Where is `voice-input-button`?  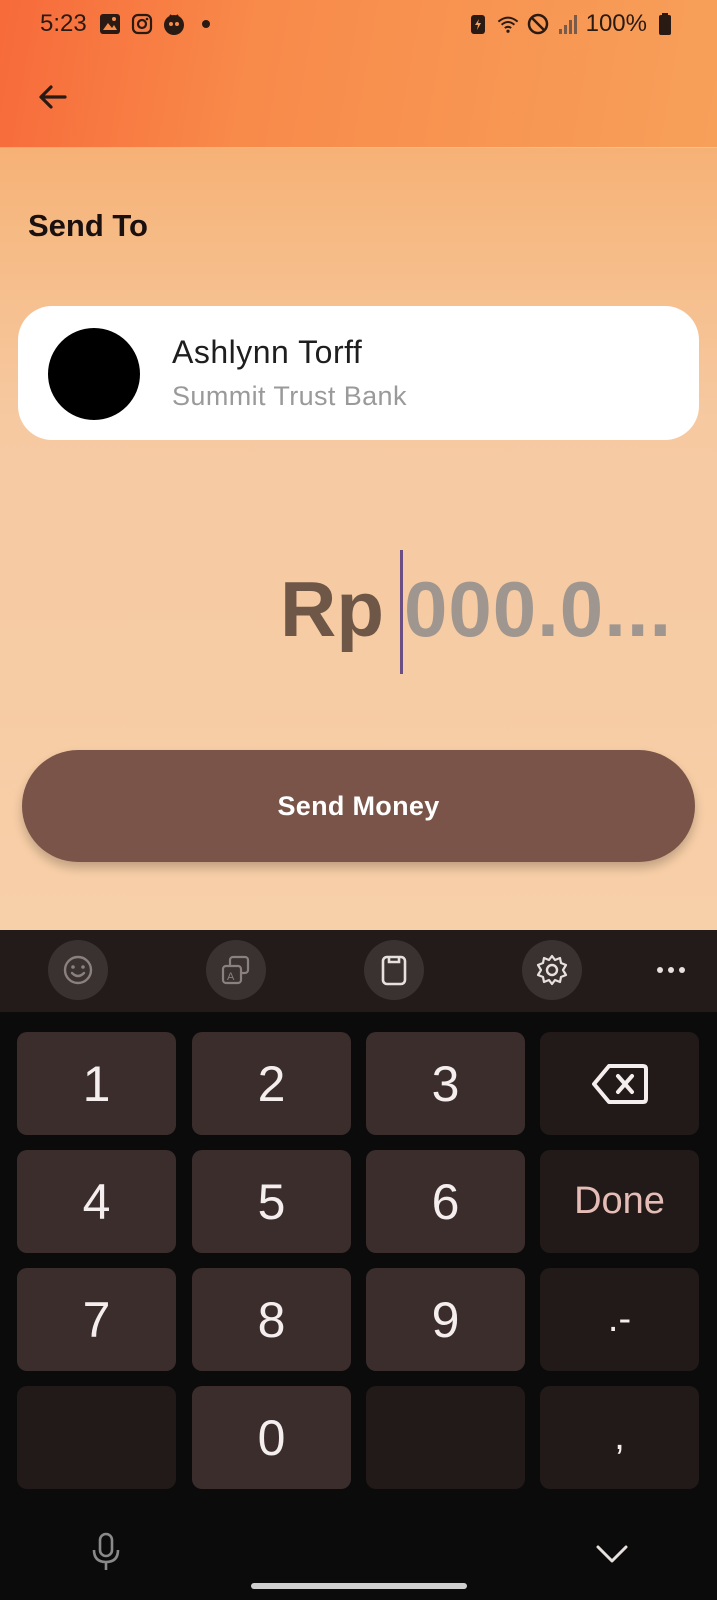
voice-input-button is located at coordinates (106, 1552).